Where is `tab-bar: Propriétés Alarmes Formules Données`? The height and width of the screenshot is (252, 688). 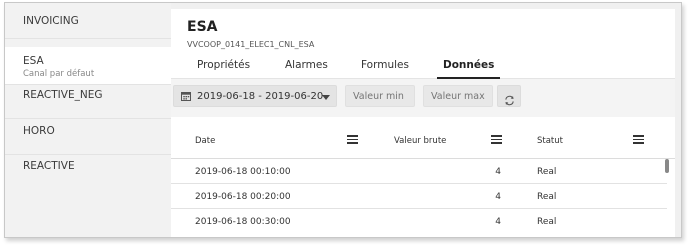 tab-bar: Propriétés Alarmes Formules Données is located at coordinates (423, 69).